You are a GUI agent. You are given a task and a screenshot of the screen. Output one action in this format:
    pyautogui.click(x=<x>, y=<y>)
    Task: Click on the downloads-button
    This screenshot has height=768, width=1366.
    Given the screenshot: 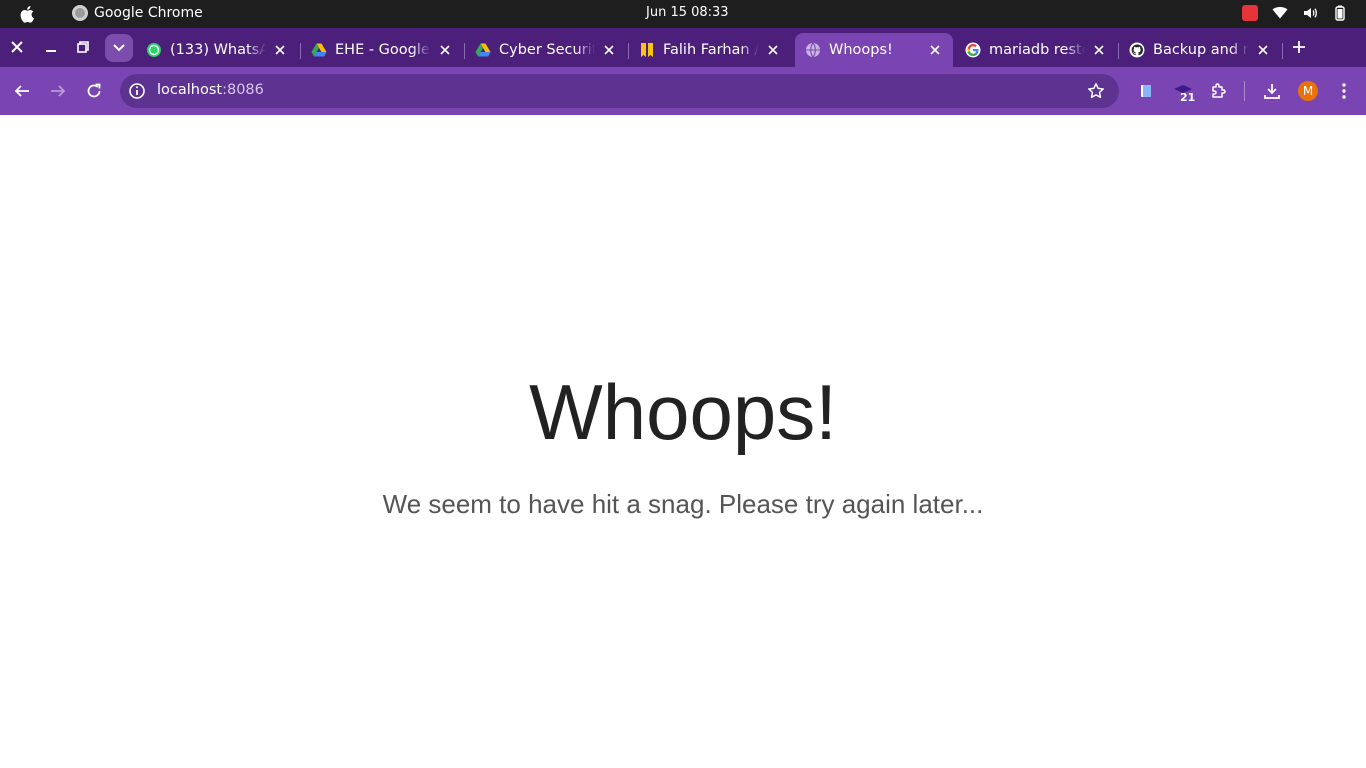 What is the action you would take?
    pyautogui.click(x=1272, y=91)
    